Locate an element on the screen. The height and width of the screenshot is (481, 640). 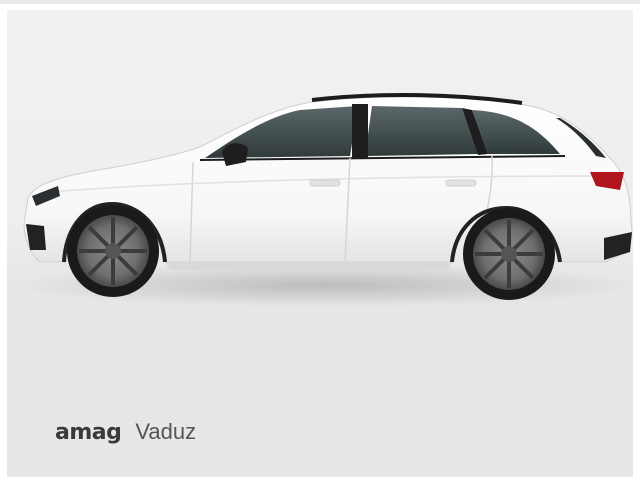
dealer-label: amag Vaduz is located at coordinates (125, 434).